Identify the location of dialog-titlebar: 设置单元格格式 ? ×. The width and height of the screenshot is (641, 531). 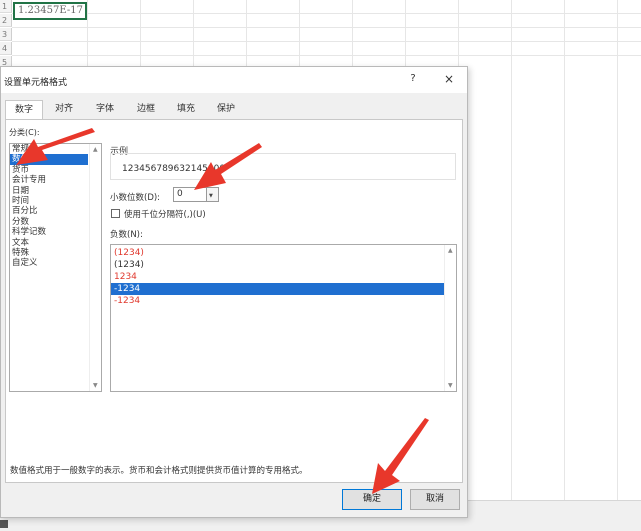
(234, 80).